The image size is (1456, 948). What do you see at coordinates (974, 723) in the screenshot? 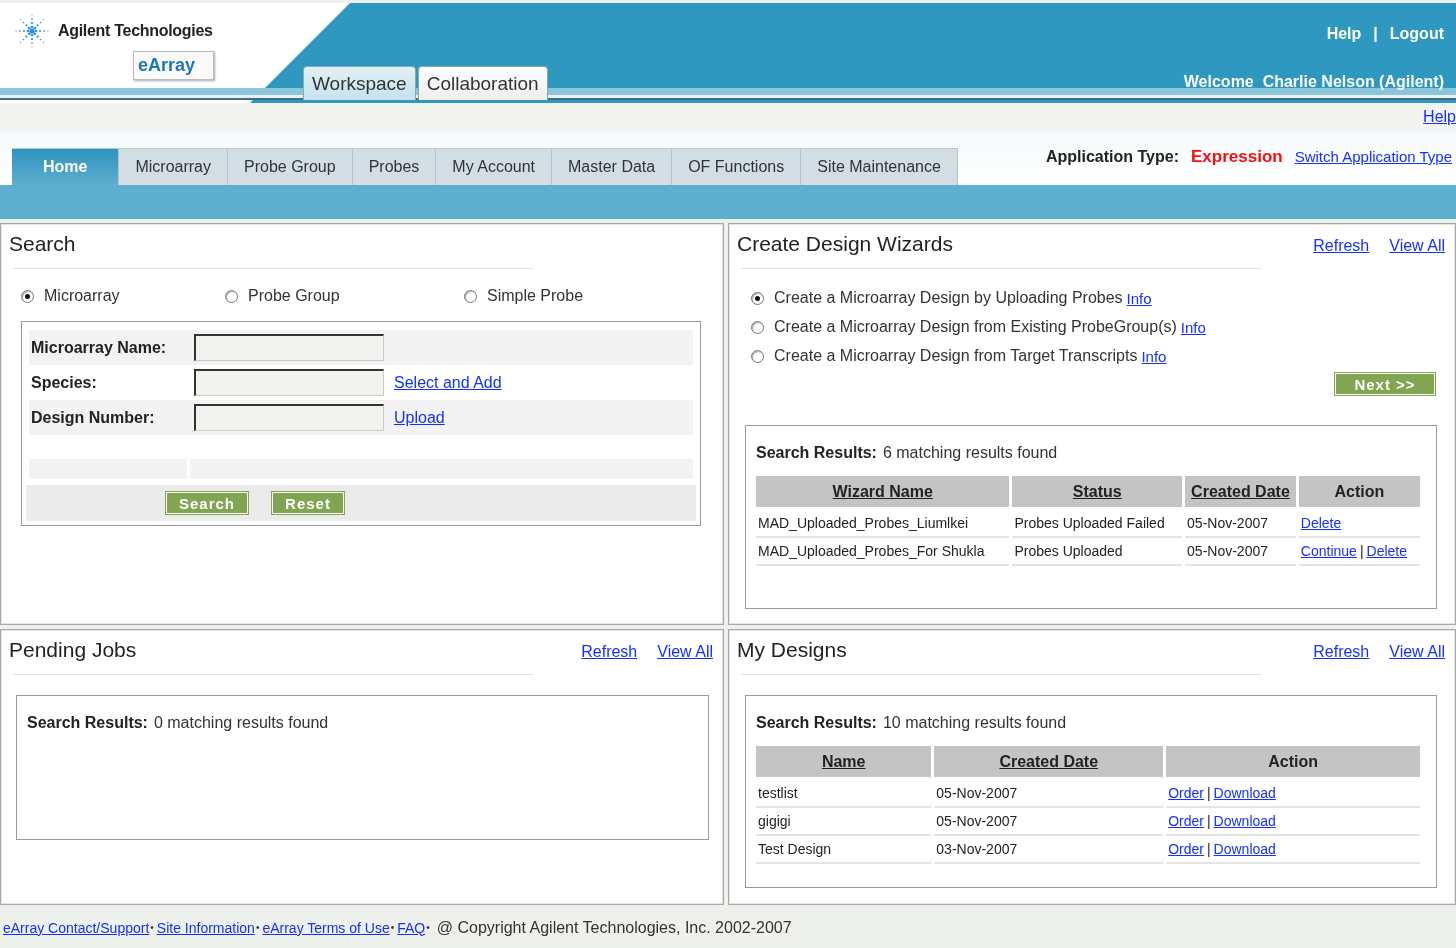
I see `results-summary: 10 matching results found` at bounding box center [974, 723].